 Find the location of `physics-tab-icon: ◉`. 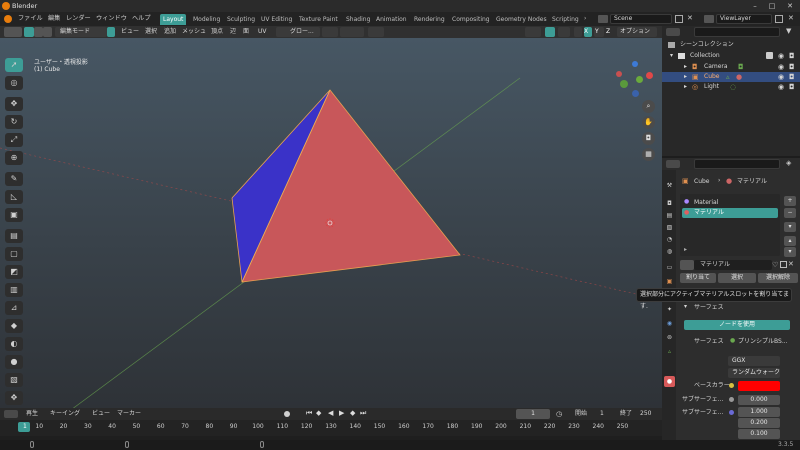

physics-tab-icon: ◉ is located at coordinates (669, 323).